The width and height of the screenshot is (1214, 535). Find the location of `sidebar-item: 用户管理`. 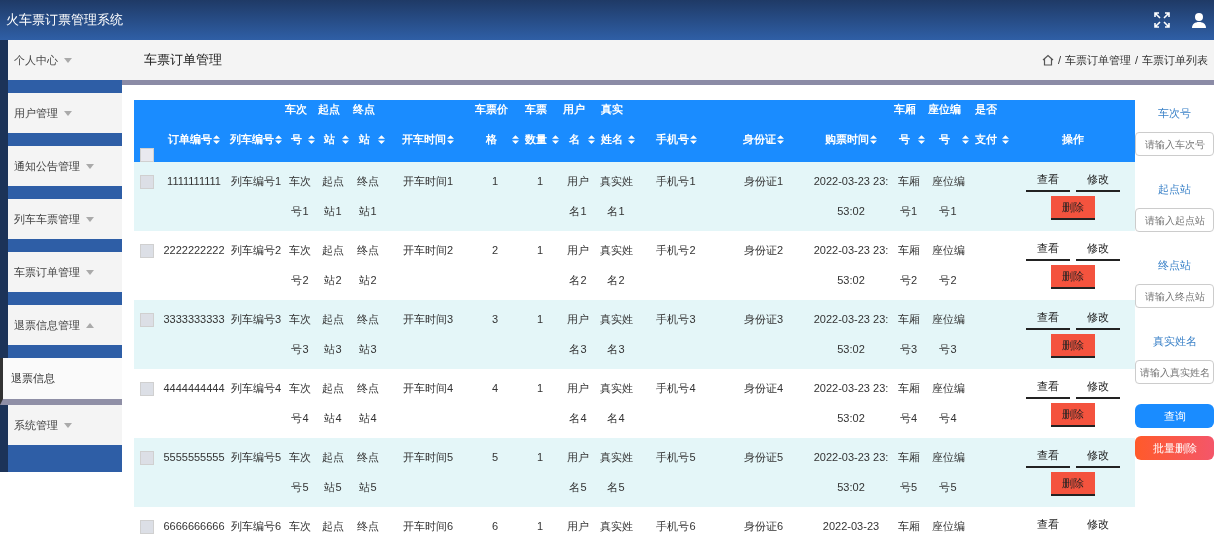

sidebar-item: 用户管理 is located at coordinates (65, 113).